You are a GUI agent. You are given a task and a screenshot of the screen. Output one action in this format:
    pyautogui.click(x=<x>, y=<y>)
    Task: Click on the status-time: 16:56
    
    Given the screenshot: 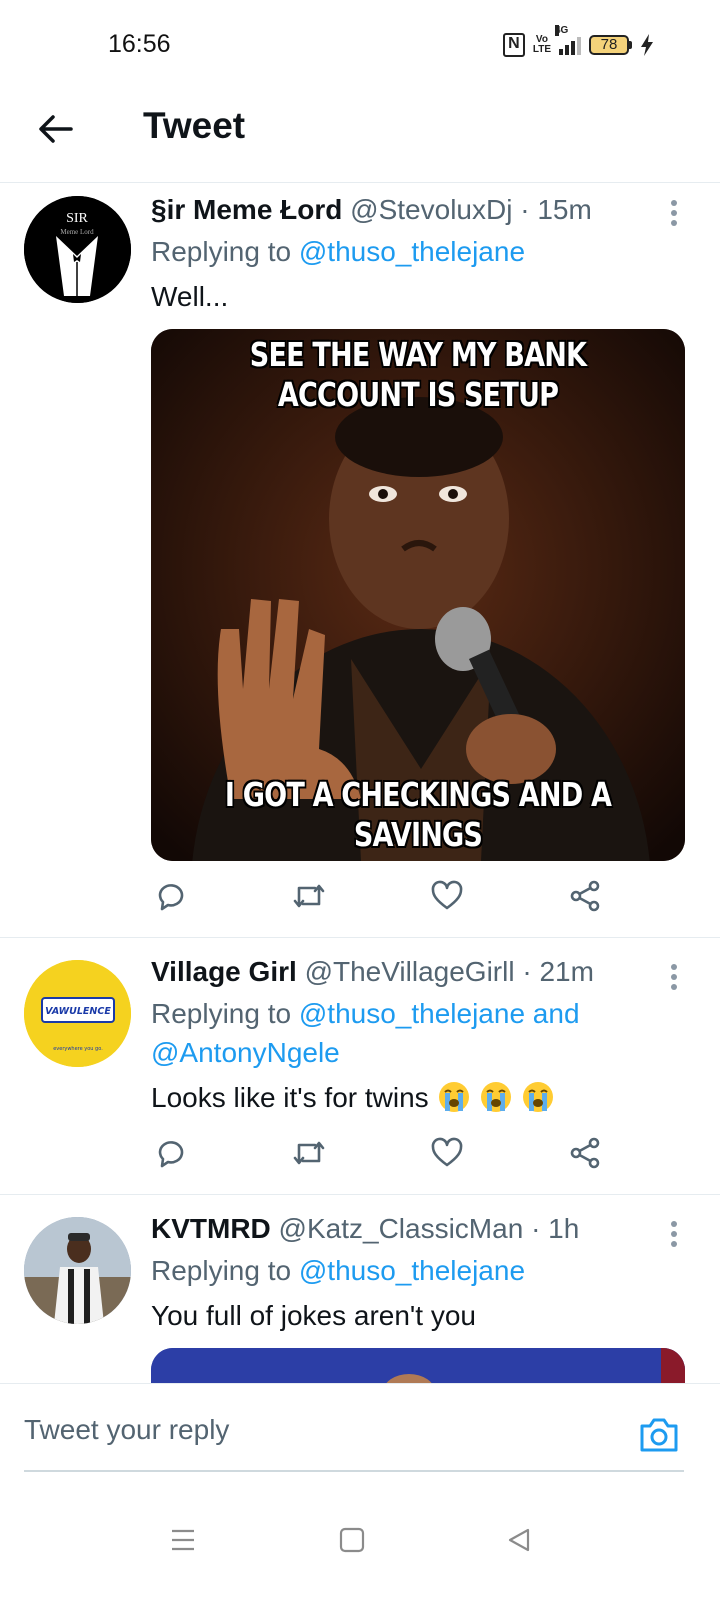 What is the action you would take?
    pyautogui.click(x=139, y=44)
    